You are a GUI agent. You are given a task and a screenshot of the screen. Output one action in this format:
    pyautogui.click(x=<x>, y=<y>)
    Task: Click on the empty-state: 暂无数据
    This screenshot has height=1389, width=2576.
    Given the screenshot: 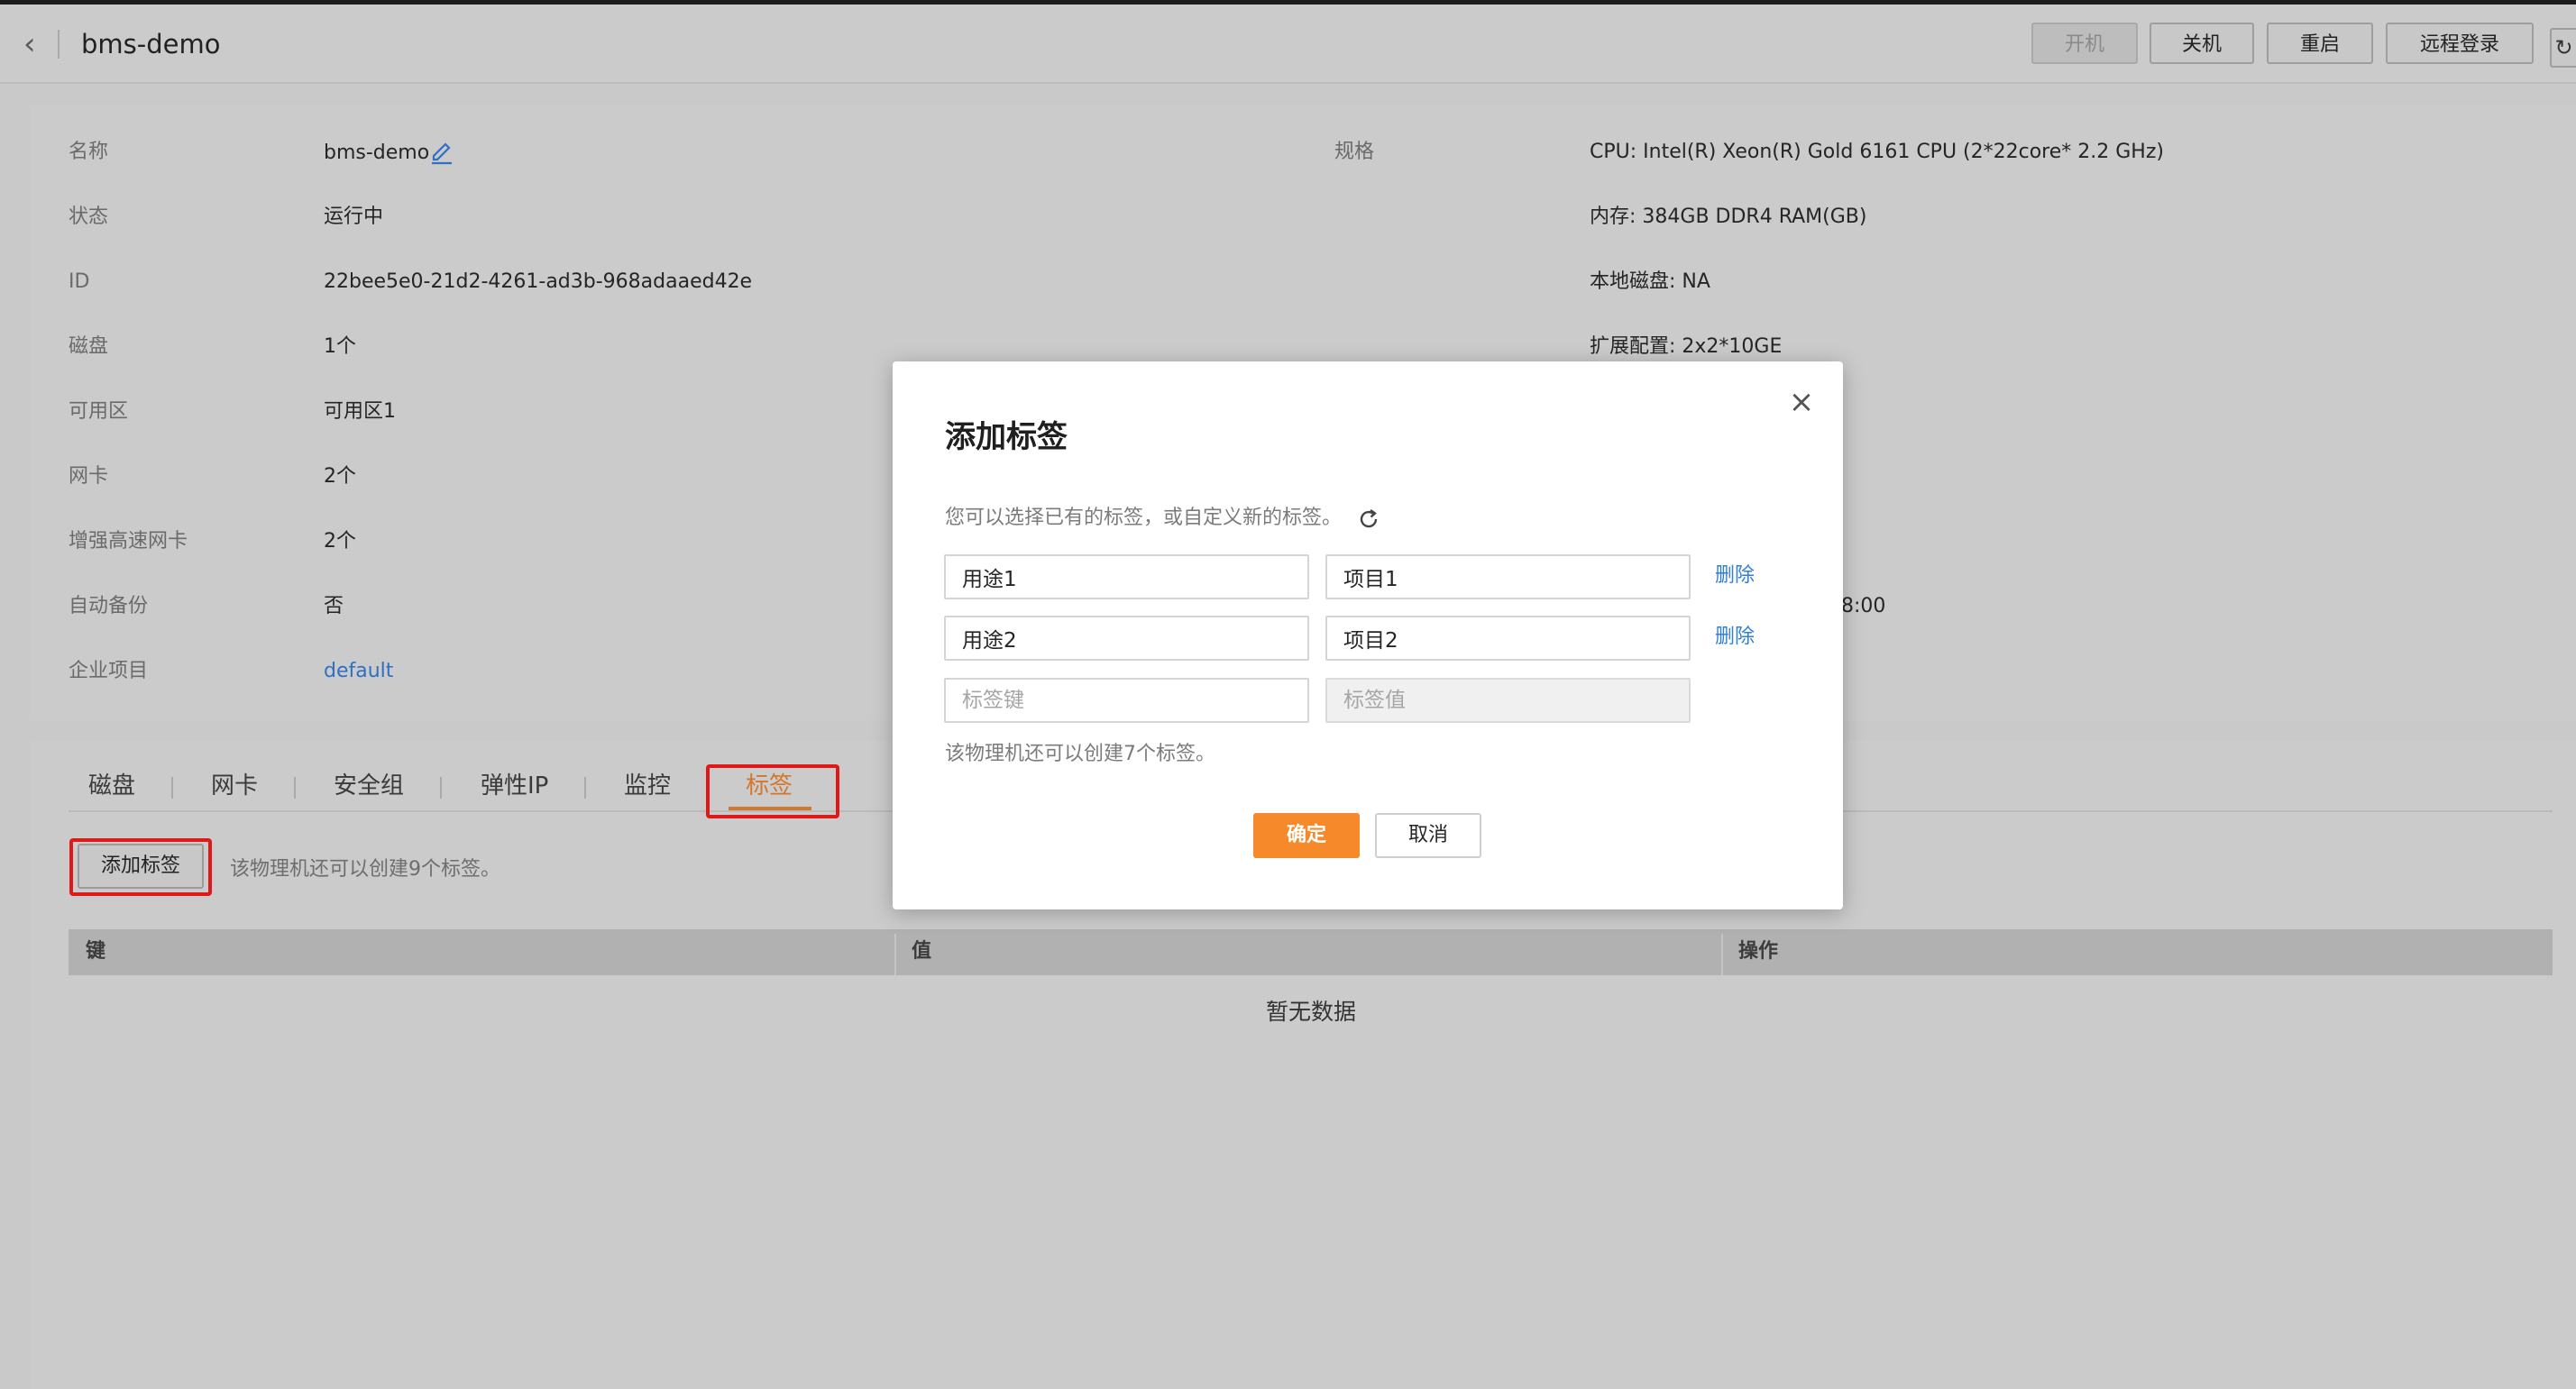 What is the action you would take?
    pyautogui.click(x=1311, y=1012)
    